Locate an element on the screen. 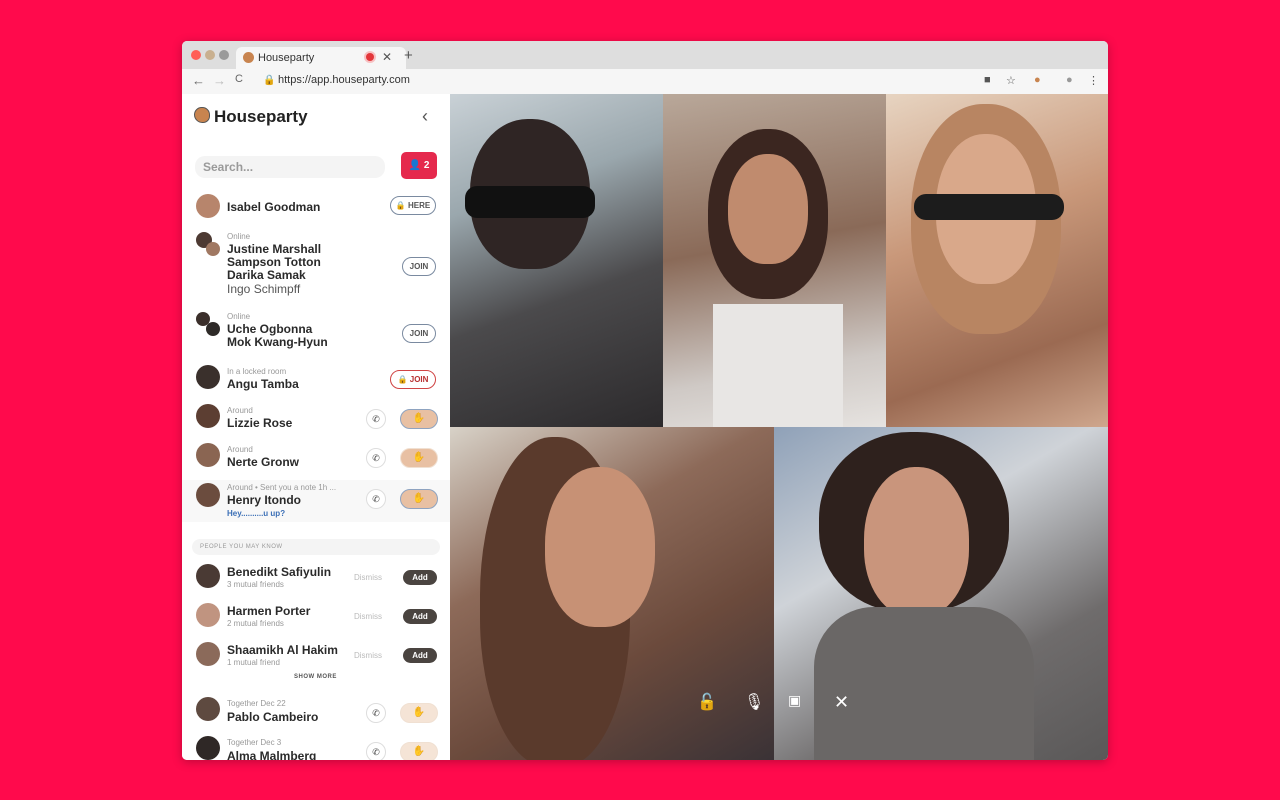 The height and width of the screenshot is (800, 1280). suggestion-name: Shaamikh Al Hakim is located at coordinates (282, 650).